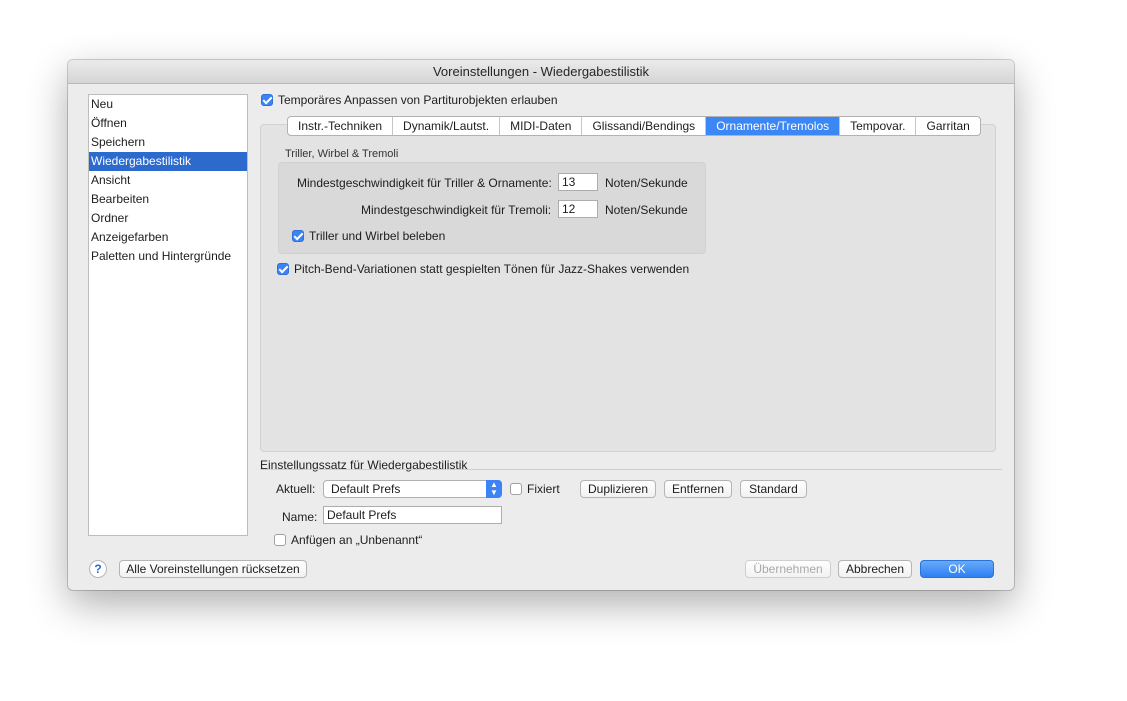 This screenshot has height=701, width=1127. I want to click on help-button: ?, so click(98, 569).